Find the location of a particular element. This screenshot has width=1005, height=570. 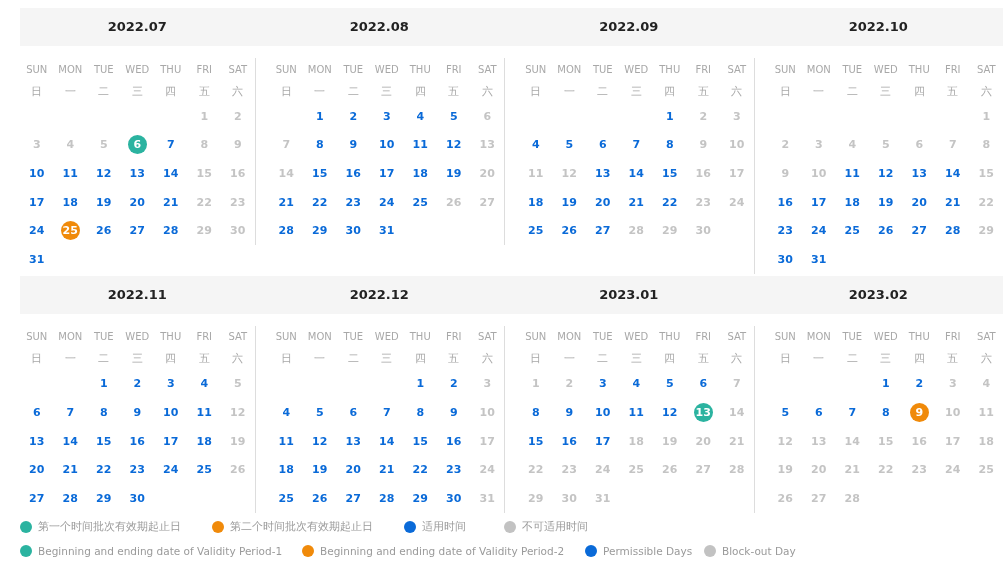

block-out-day: 2 is located at coordinates (785, 145).